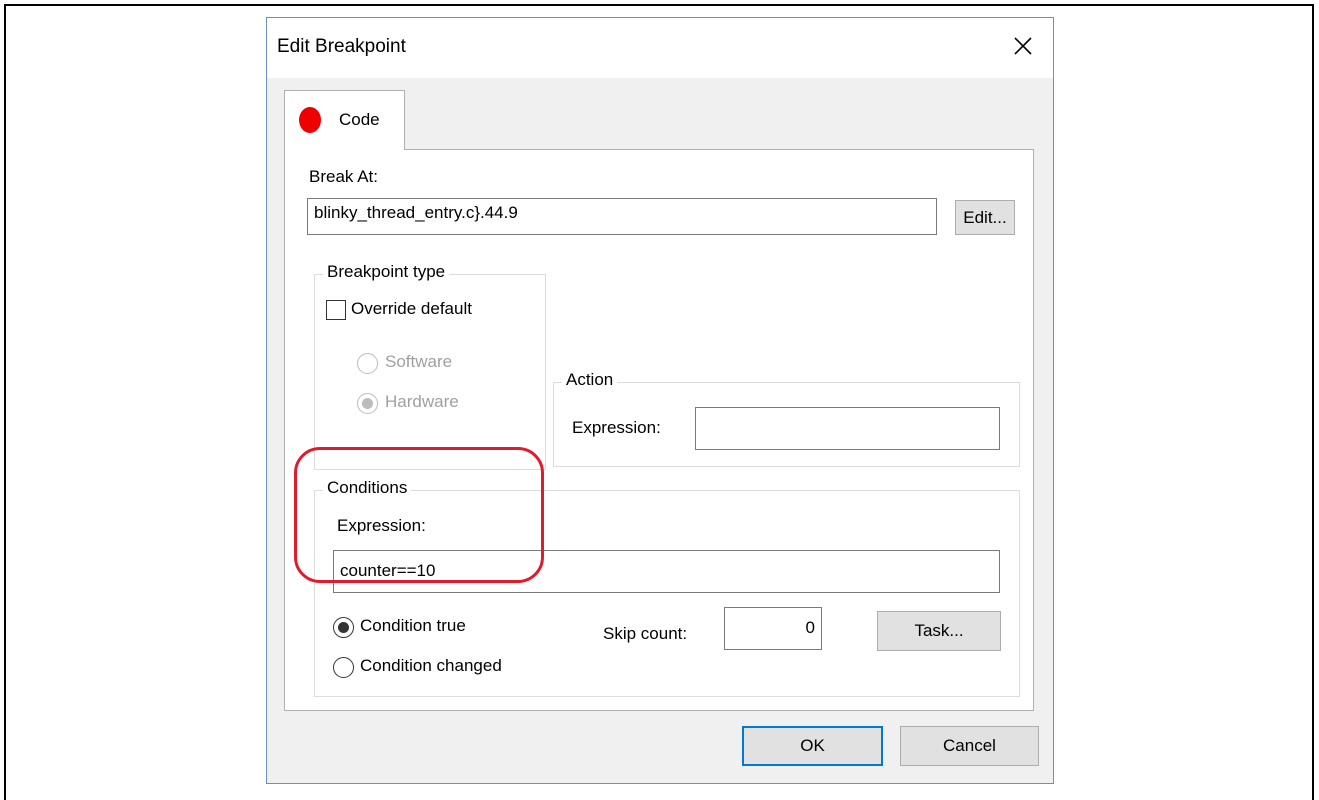 The height and width of the screenshot is (800, 1319). What do you see at coordinates (616, 427) in the screenshot?
I see `action-expression-label: Expression:` at bounding box center [616, 427].